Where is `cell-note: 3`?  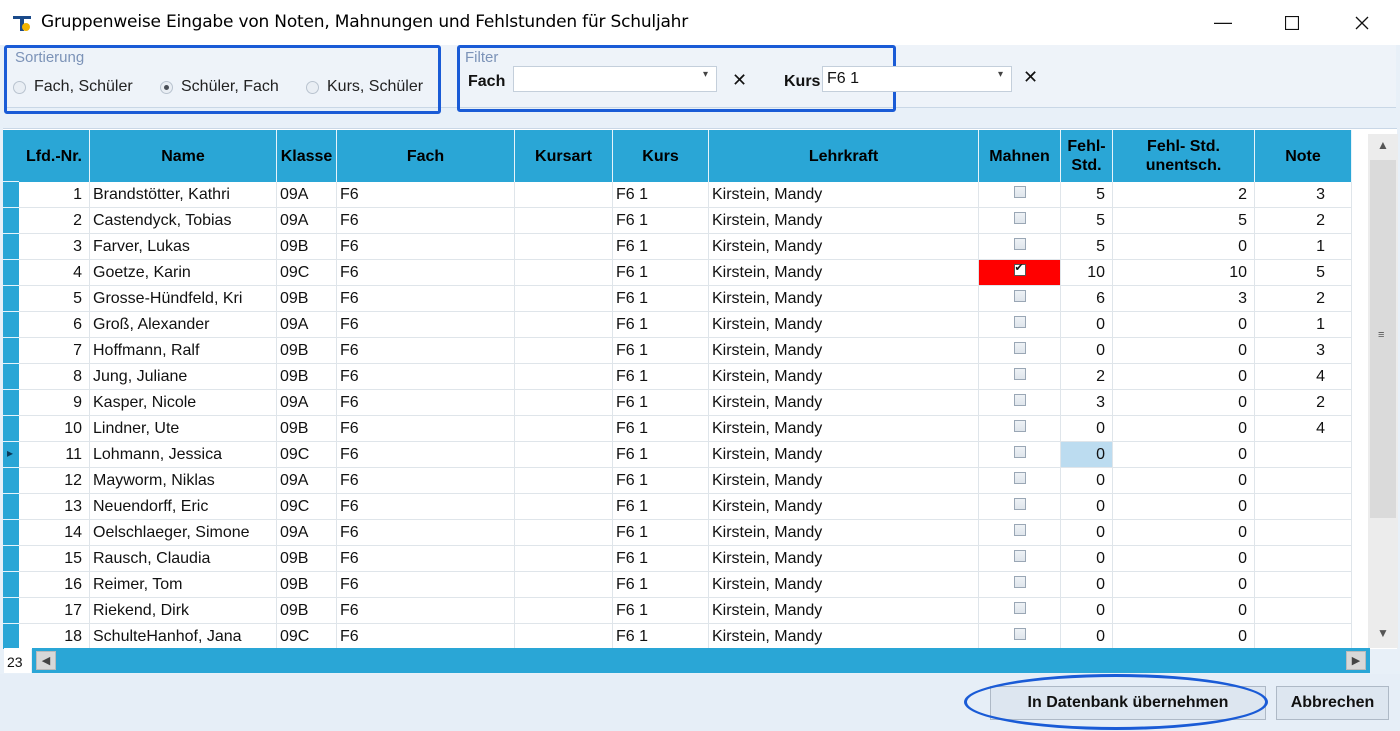
cell-note: 3 is located at coordinates (1303, 195).